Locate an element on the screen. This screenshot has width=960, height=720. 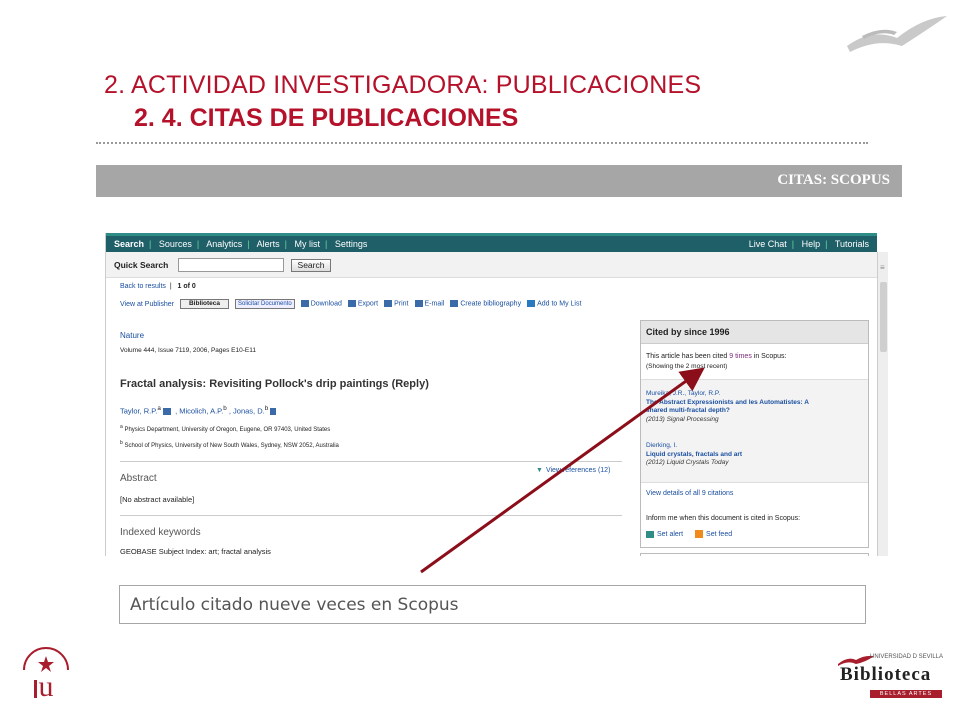
email-link: E-mail is located at coordinates (429, 304).